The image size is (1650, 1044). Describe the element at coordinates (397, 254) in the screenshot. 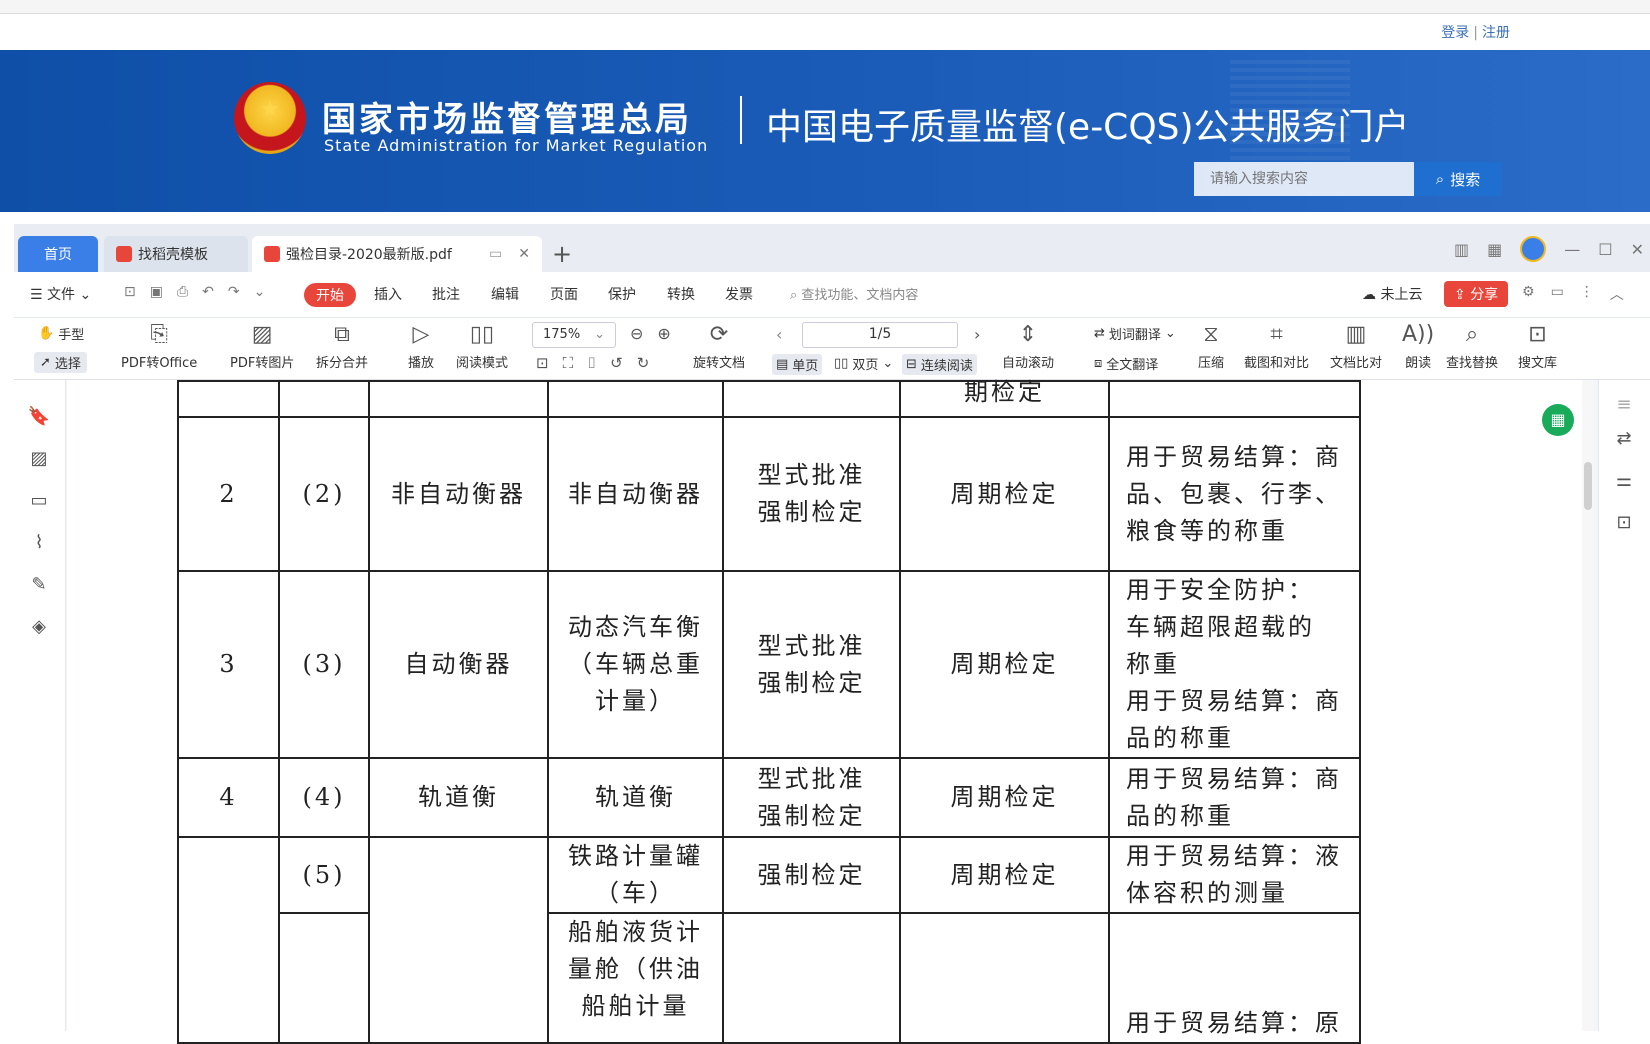

I see `tab-pdf-document: 强检目录-2020最新版.pdf ▭ ✕` at that location.